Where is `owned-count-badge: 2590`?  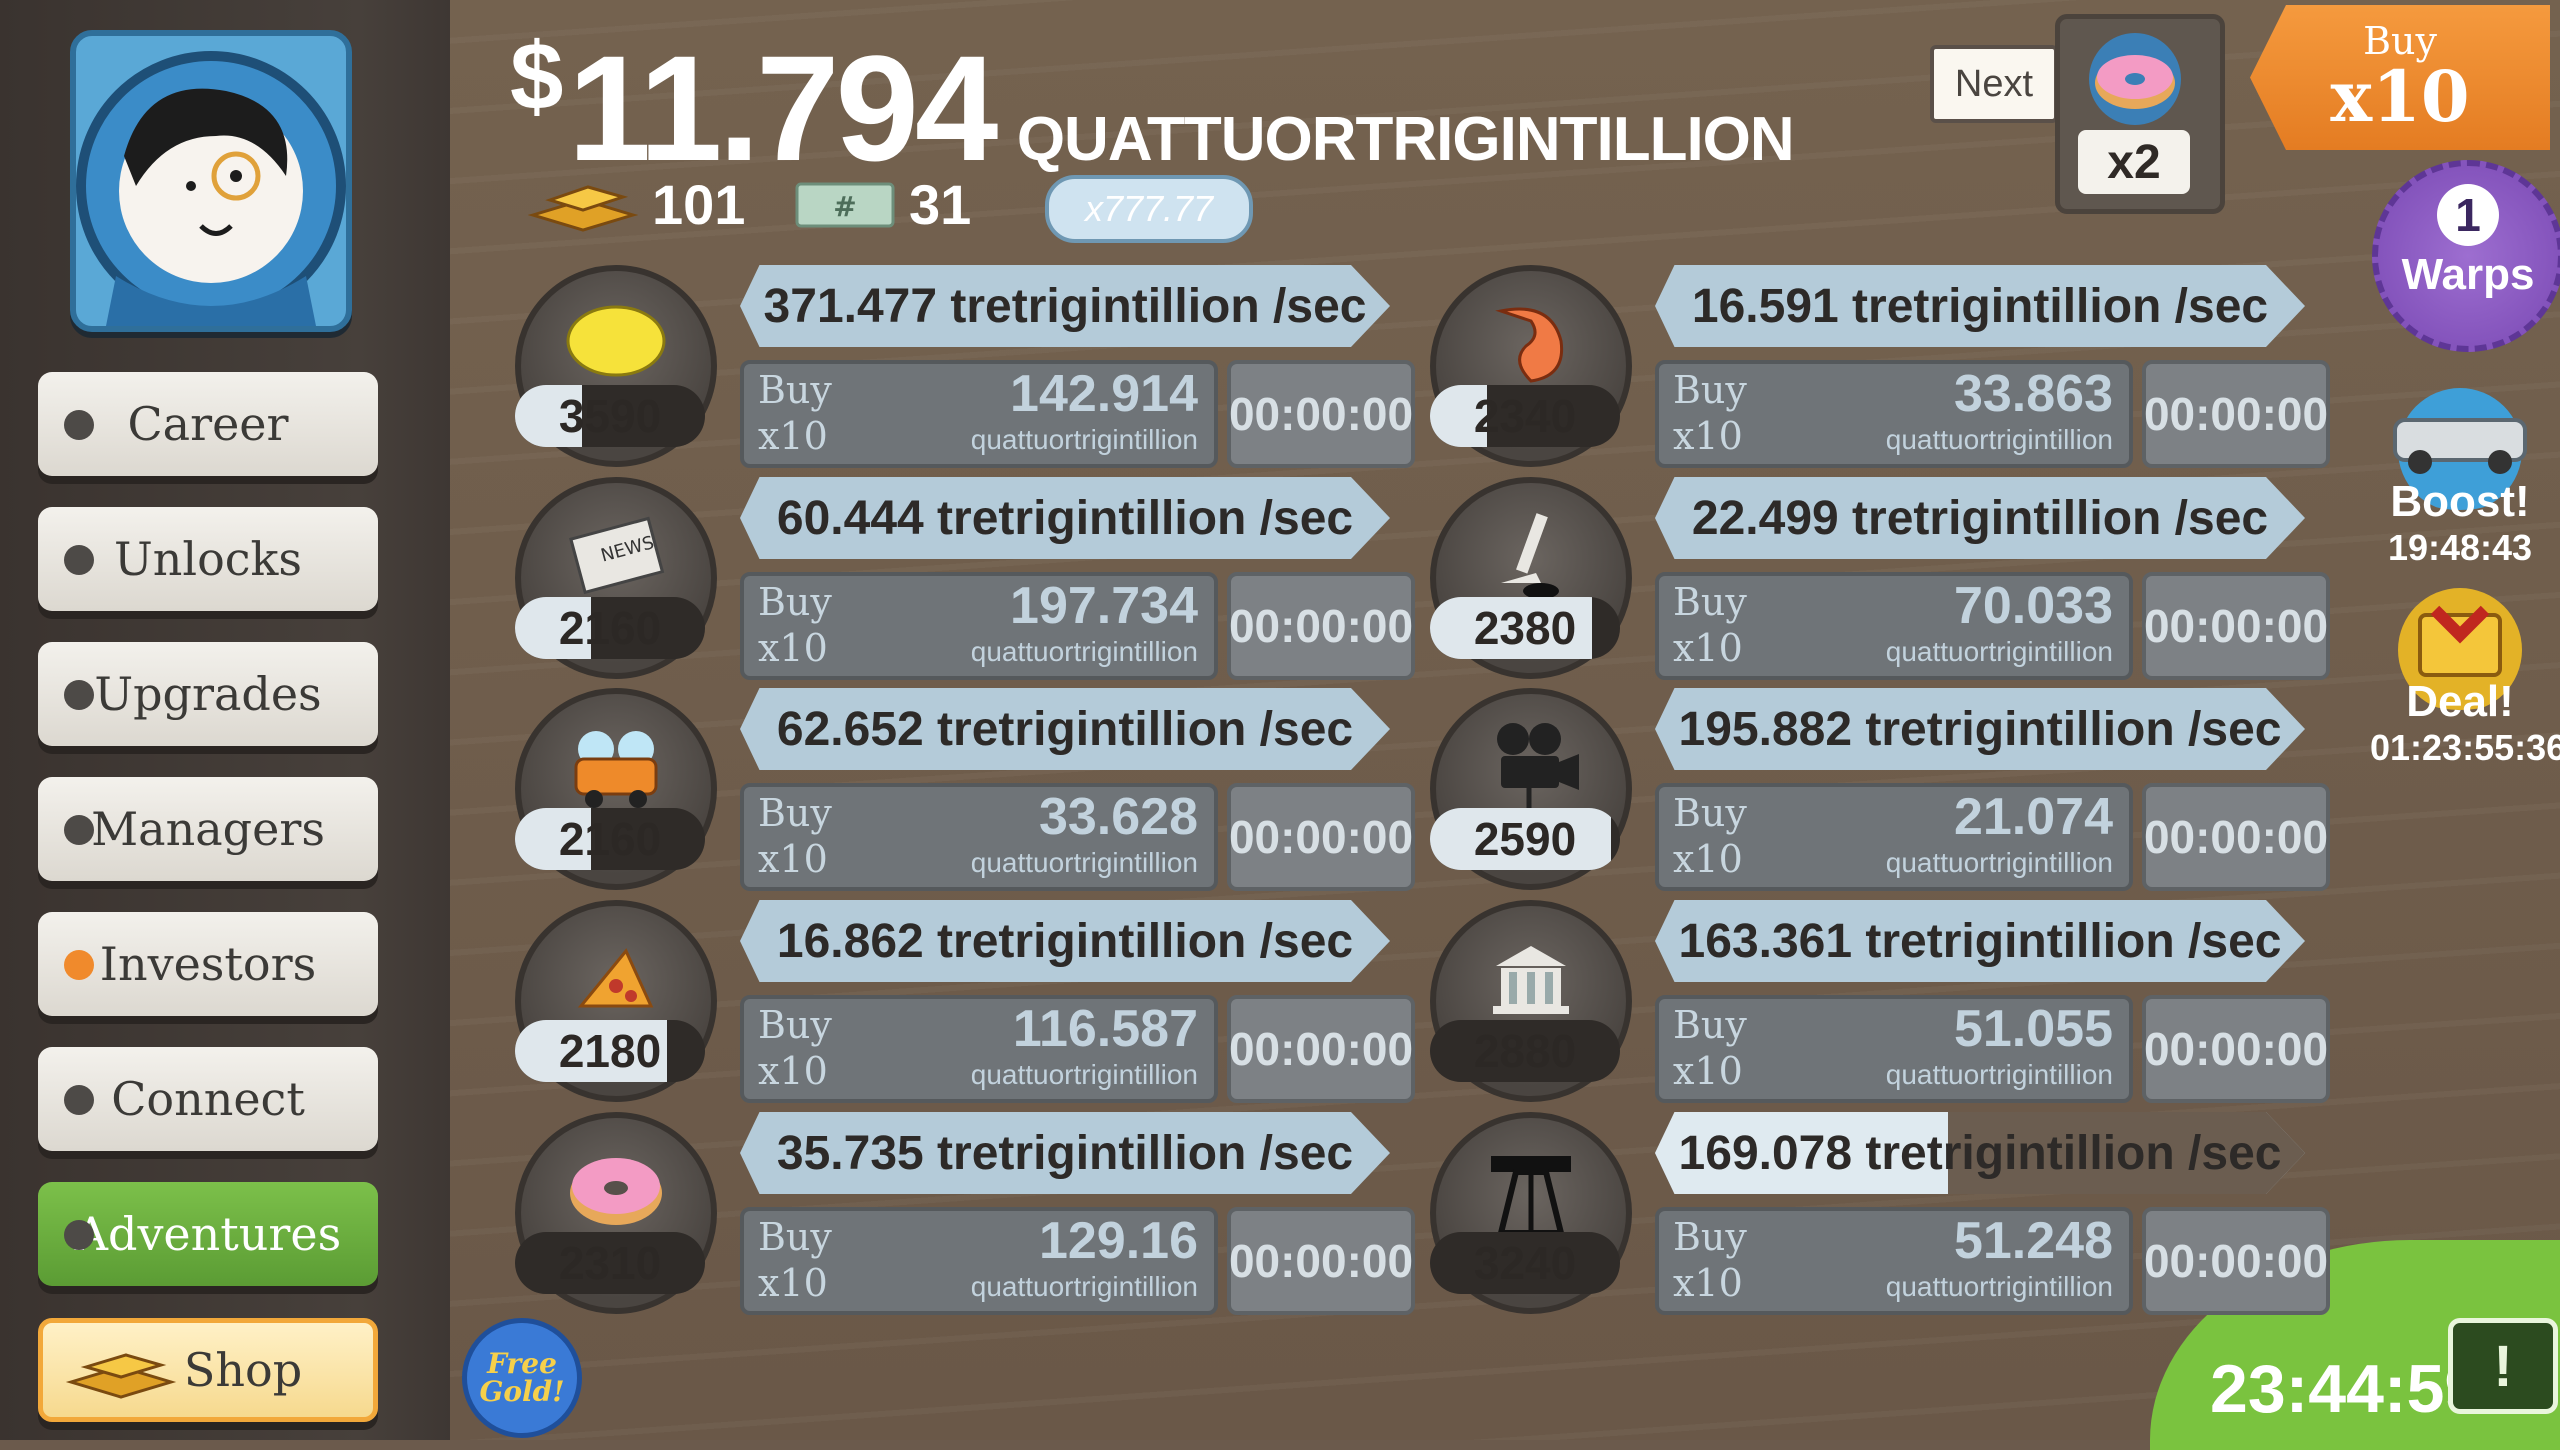
owned-count-badge: 2590 is located at coordinates (1525, 839).